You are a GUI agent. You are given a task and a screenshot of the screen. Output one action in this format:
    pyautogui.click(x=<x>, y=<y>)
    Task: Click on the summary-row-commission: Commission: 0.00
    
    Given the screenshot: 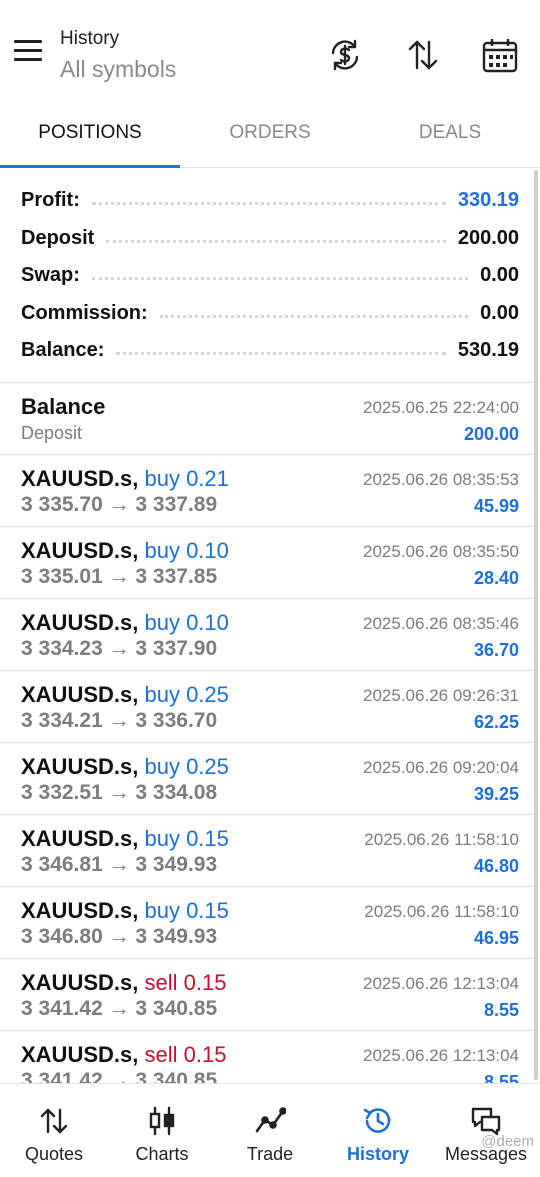 What is the action you would take?
    pyautogui.click(x=270, y=314)
    